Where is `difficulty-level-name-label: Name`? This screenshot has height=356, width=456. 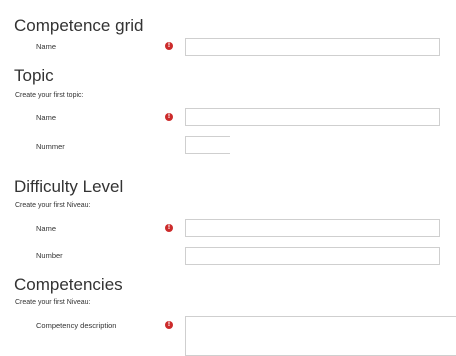
difficulty-level-name-label: Name is located at coordinates (46, 228).